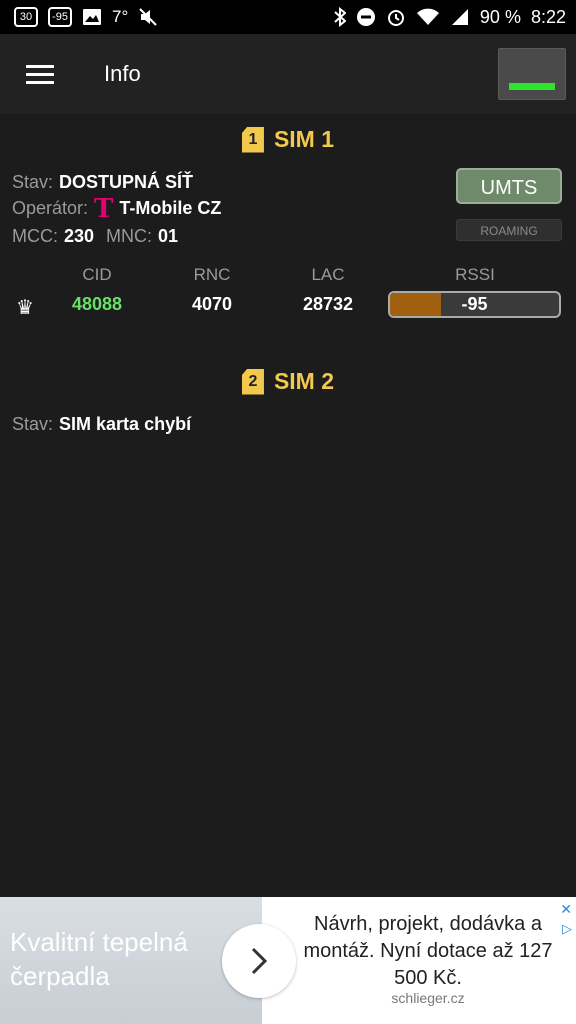 The image size is (576, 1024). I want to click on ad-domain: schlieger.cz, so click(428, 998).